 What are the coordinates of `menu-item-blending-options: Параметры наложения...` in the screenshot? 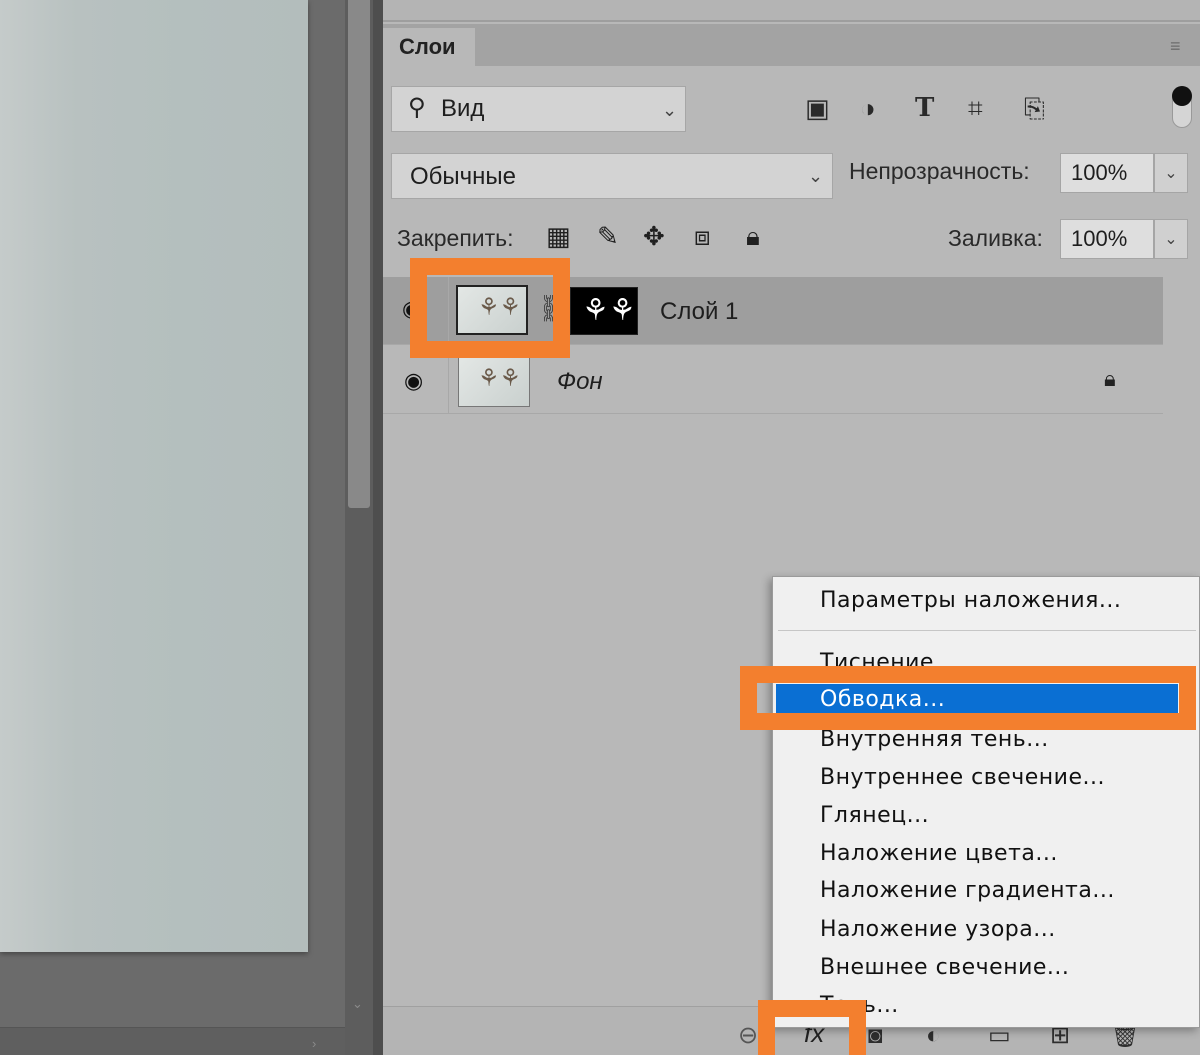 It's located at (986, 601).